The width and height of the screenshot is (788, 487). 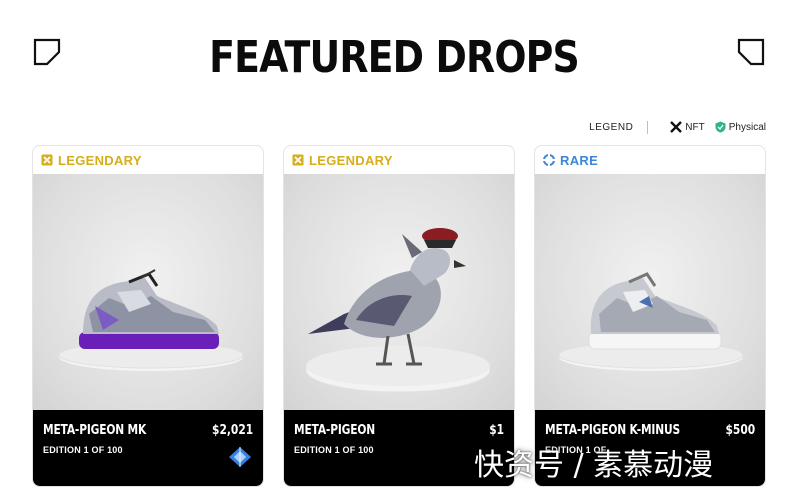 I want to click on legend-item-nft: NFT, so click(x=687, y=127).